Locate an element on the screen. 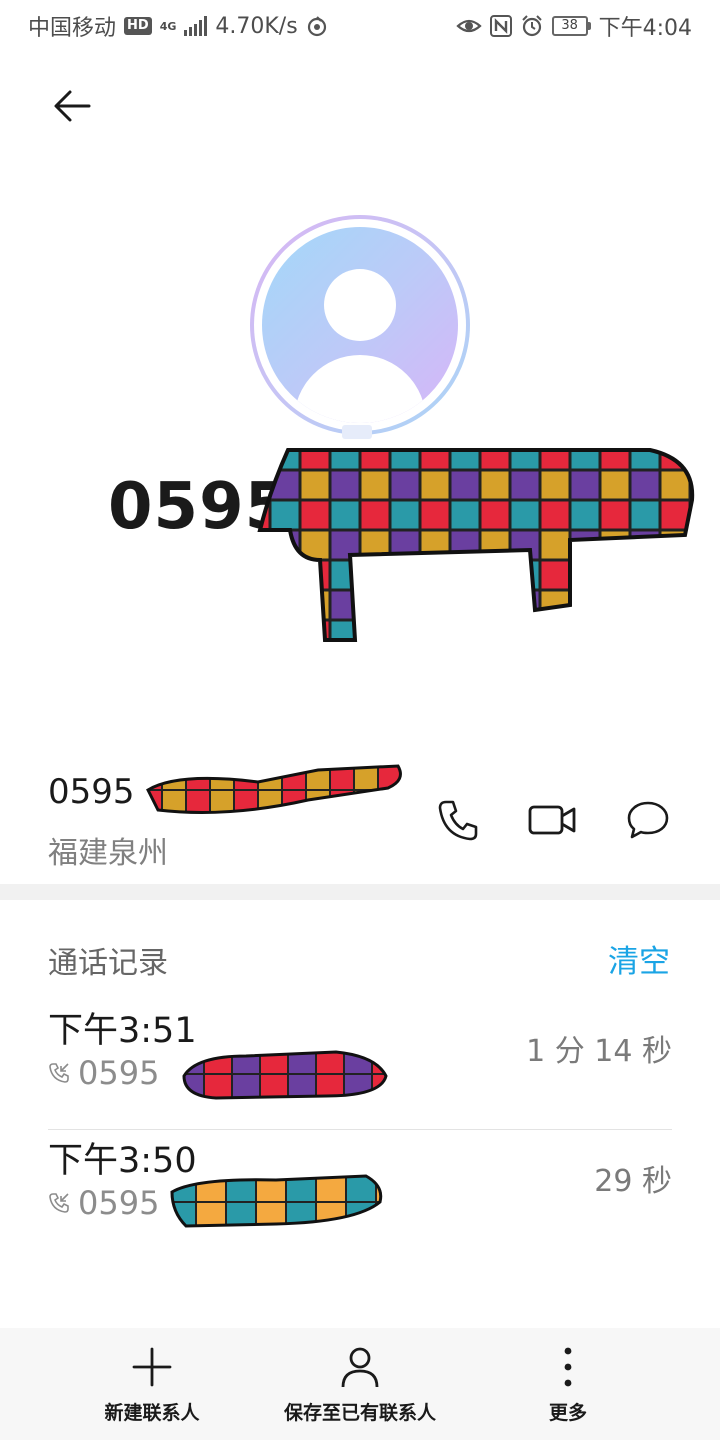 The height and width of the screenshot is (1440, 720). hd-icon: HD is located at coordinates (138, 26).